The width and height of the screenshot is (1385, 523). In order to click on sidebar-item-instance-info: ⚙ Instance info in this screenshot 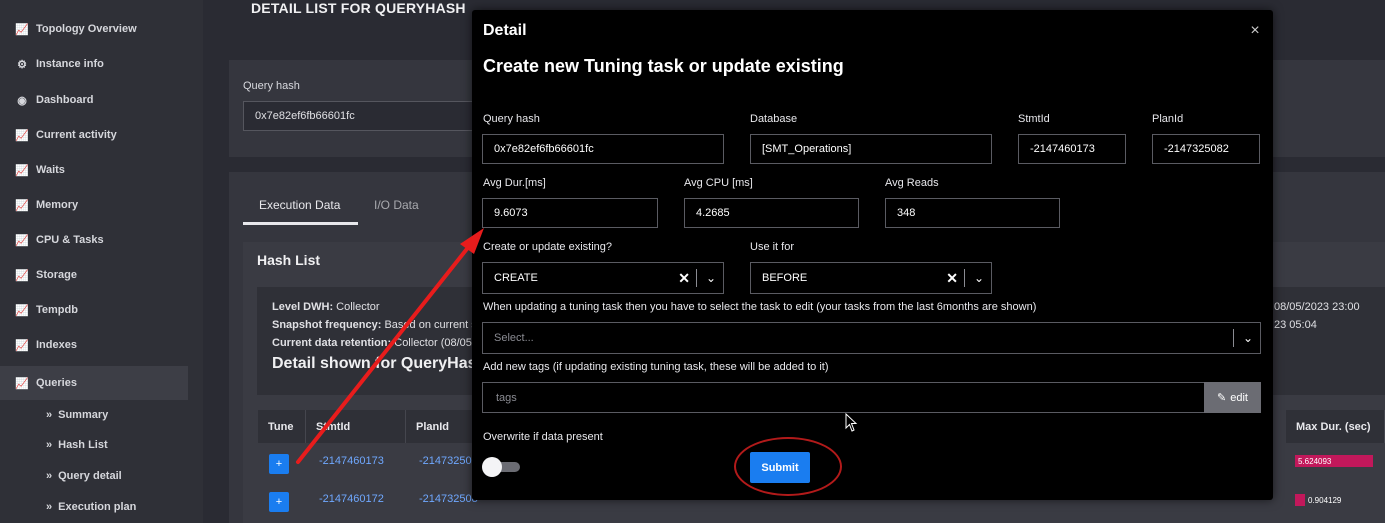, I will do `click(94, 64)`.